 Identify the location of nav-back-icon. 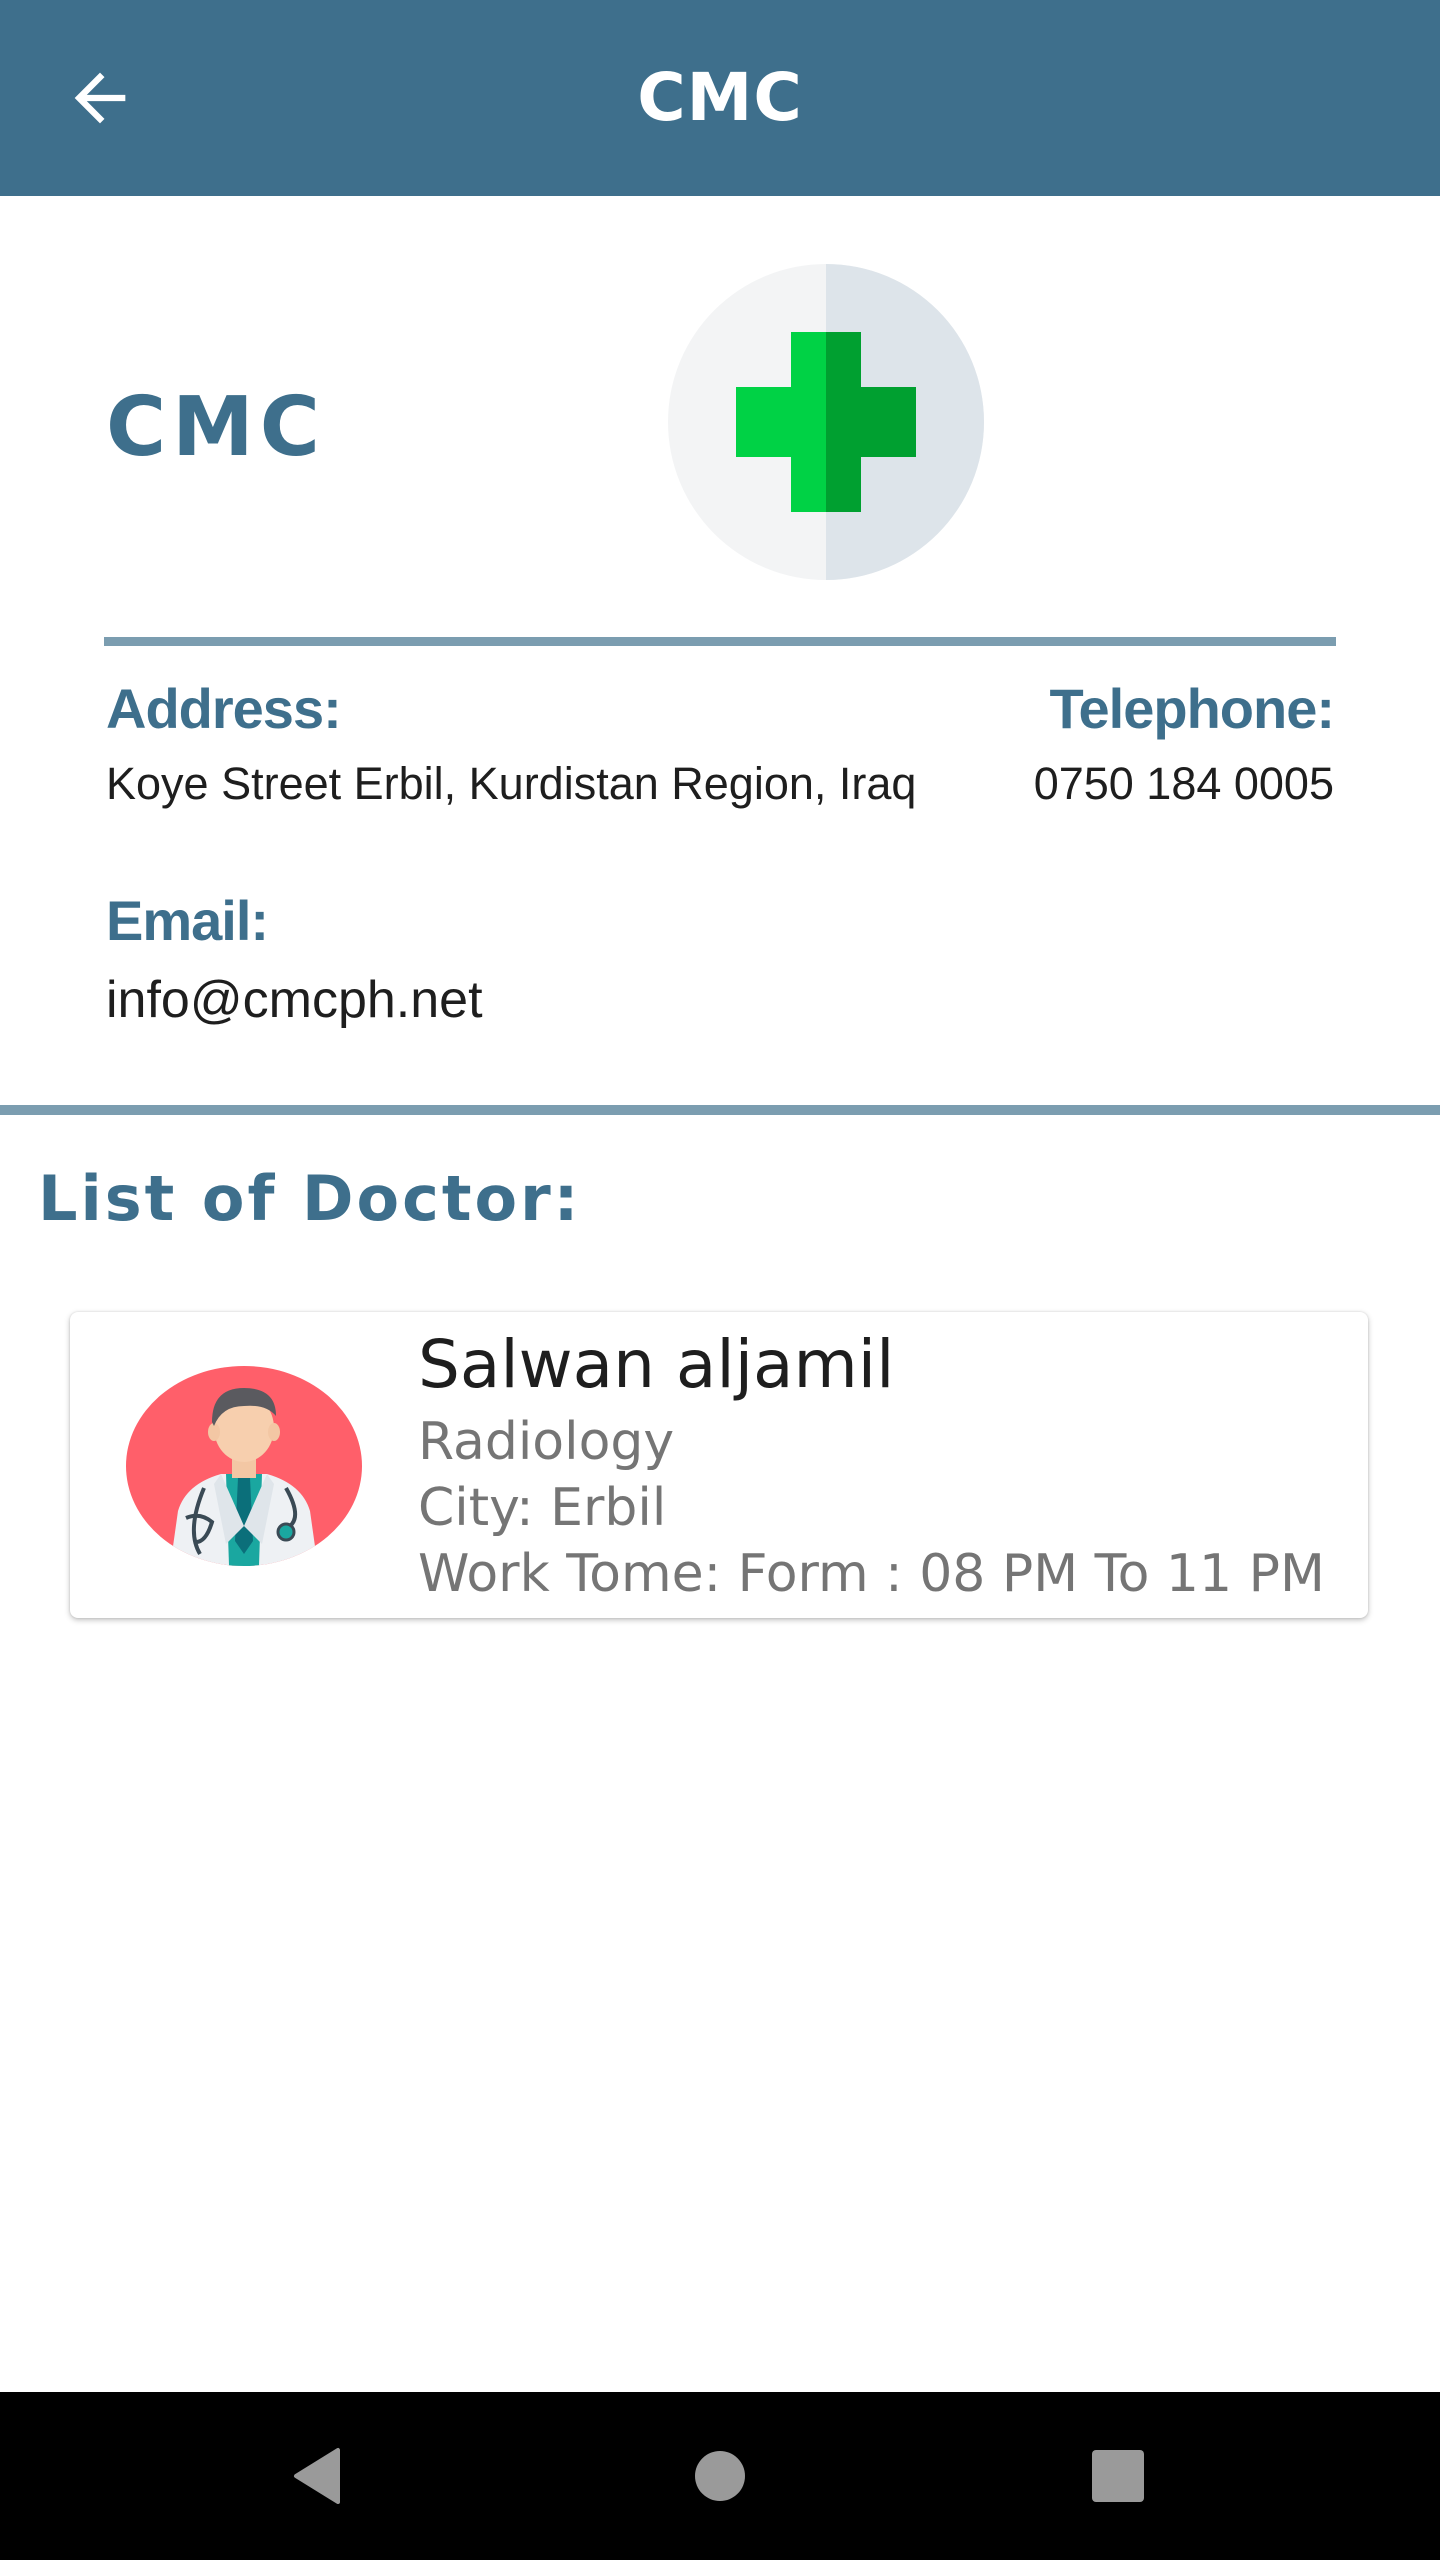
(317, 2476).